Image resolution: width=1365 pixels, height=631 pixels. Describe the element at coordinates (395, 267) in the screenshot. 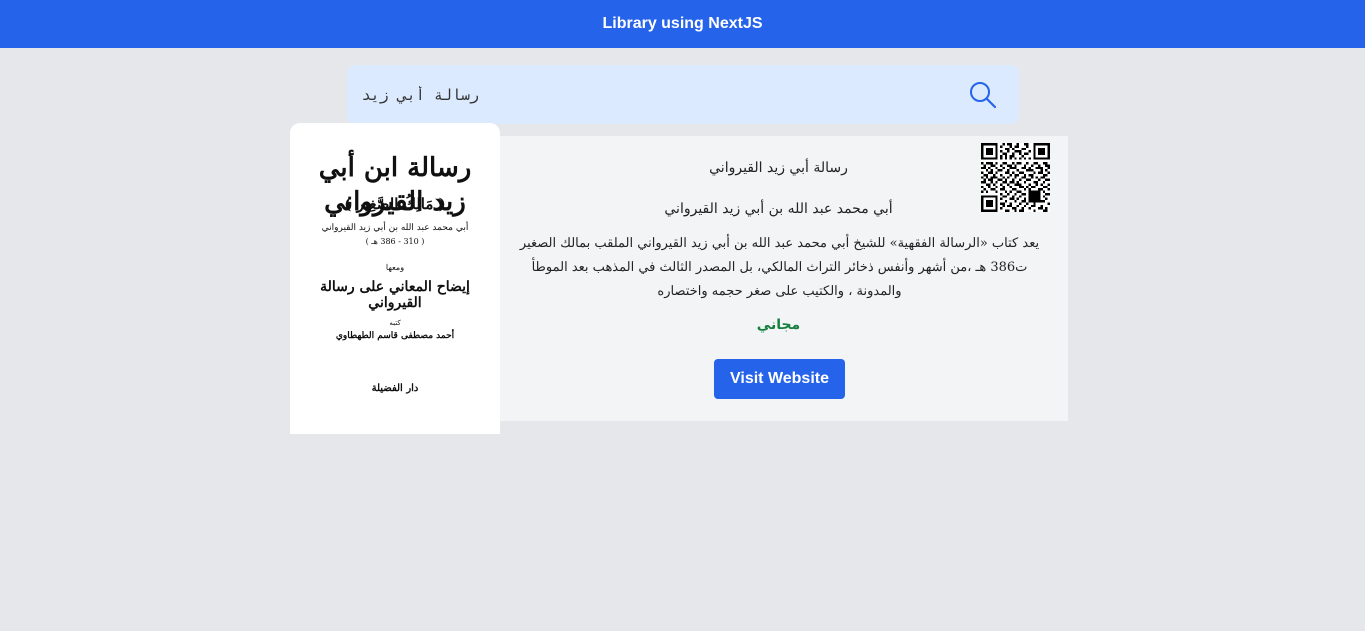

I see `cover-with: ومعها` at that location.